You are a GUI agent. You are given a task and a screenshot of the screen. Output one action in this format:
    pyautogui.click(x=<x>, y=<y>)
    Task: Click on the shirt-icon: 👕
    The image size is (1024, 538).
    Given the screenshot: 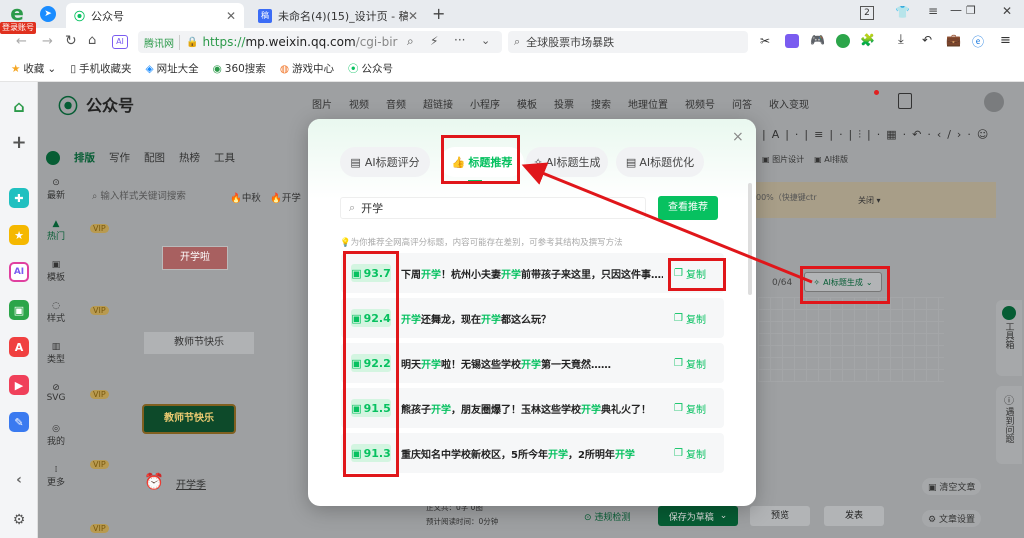 What is the action you would take?
    pyautogui.click(x=902, y=12)
    